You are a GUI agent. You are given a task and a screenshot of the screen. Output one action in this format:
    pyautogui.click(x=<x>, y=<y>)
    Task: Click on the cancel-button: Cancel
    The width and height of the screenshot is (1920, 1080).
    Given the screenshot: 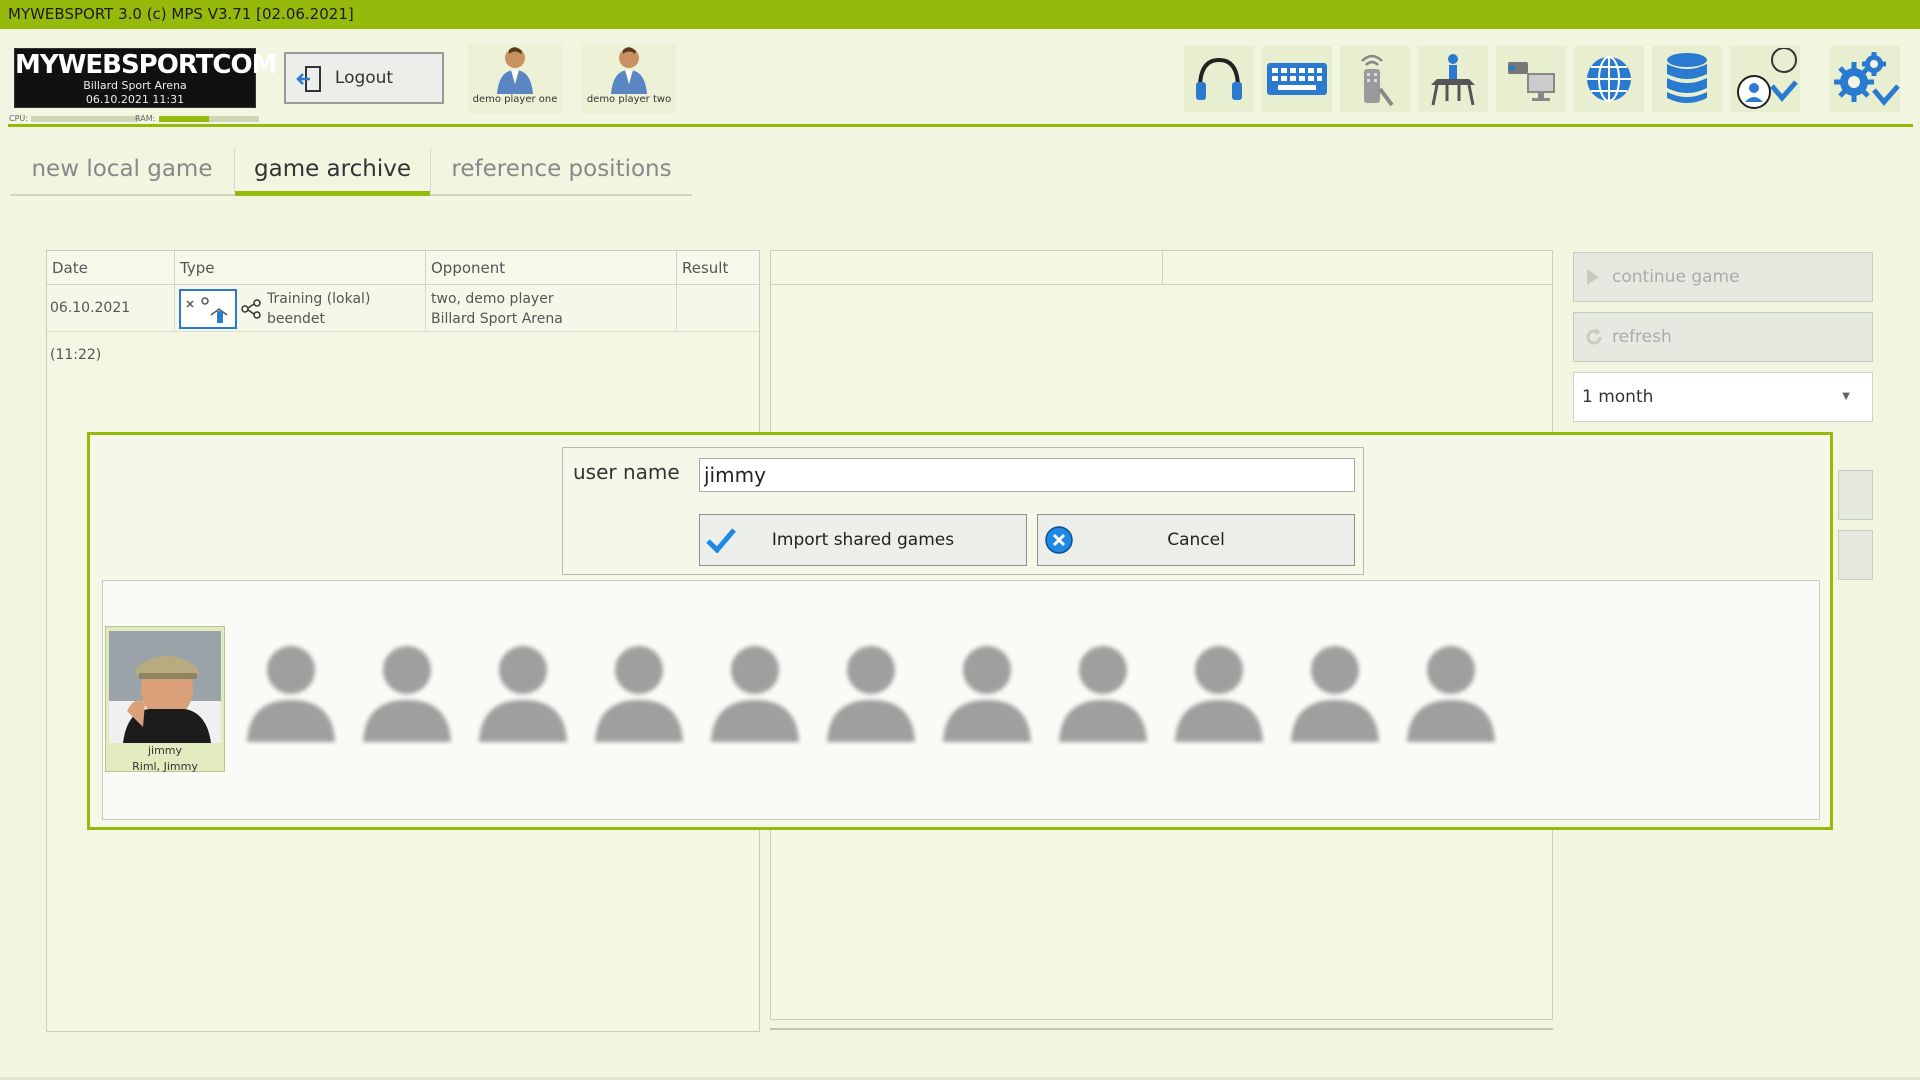 What is the action you would take?
    pyautogui.click(x=1196, y=540)
    